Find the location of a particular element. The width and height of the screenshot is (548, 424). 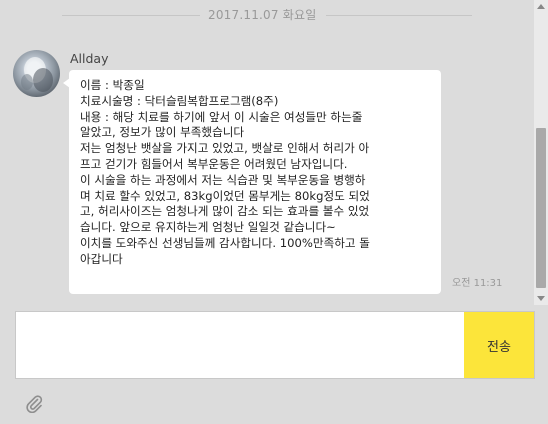

avatar is located at coordinates (36, 73).